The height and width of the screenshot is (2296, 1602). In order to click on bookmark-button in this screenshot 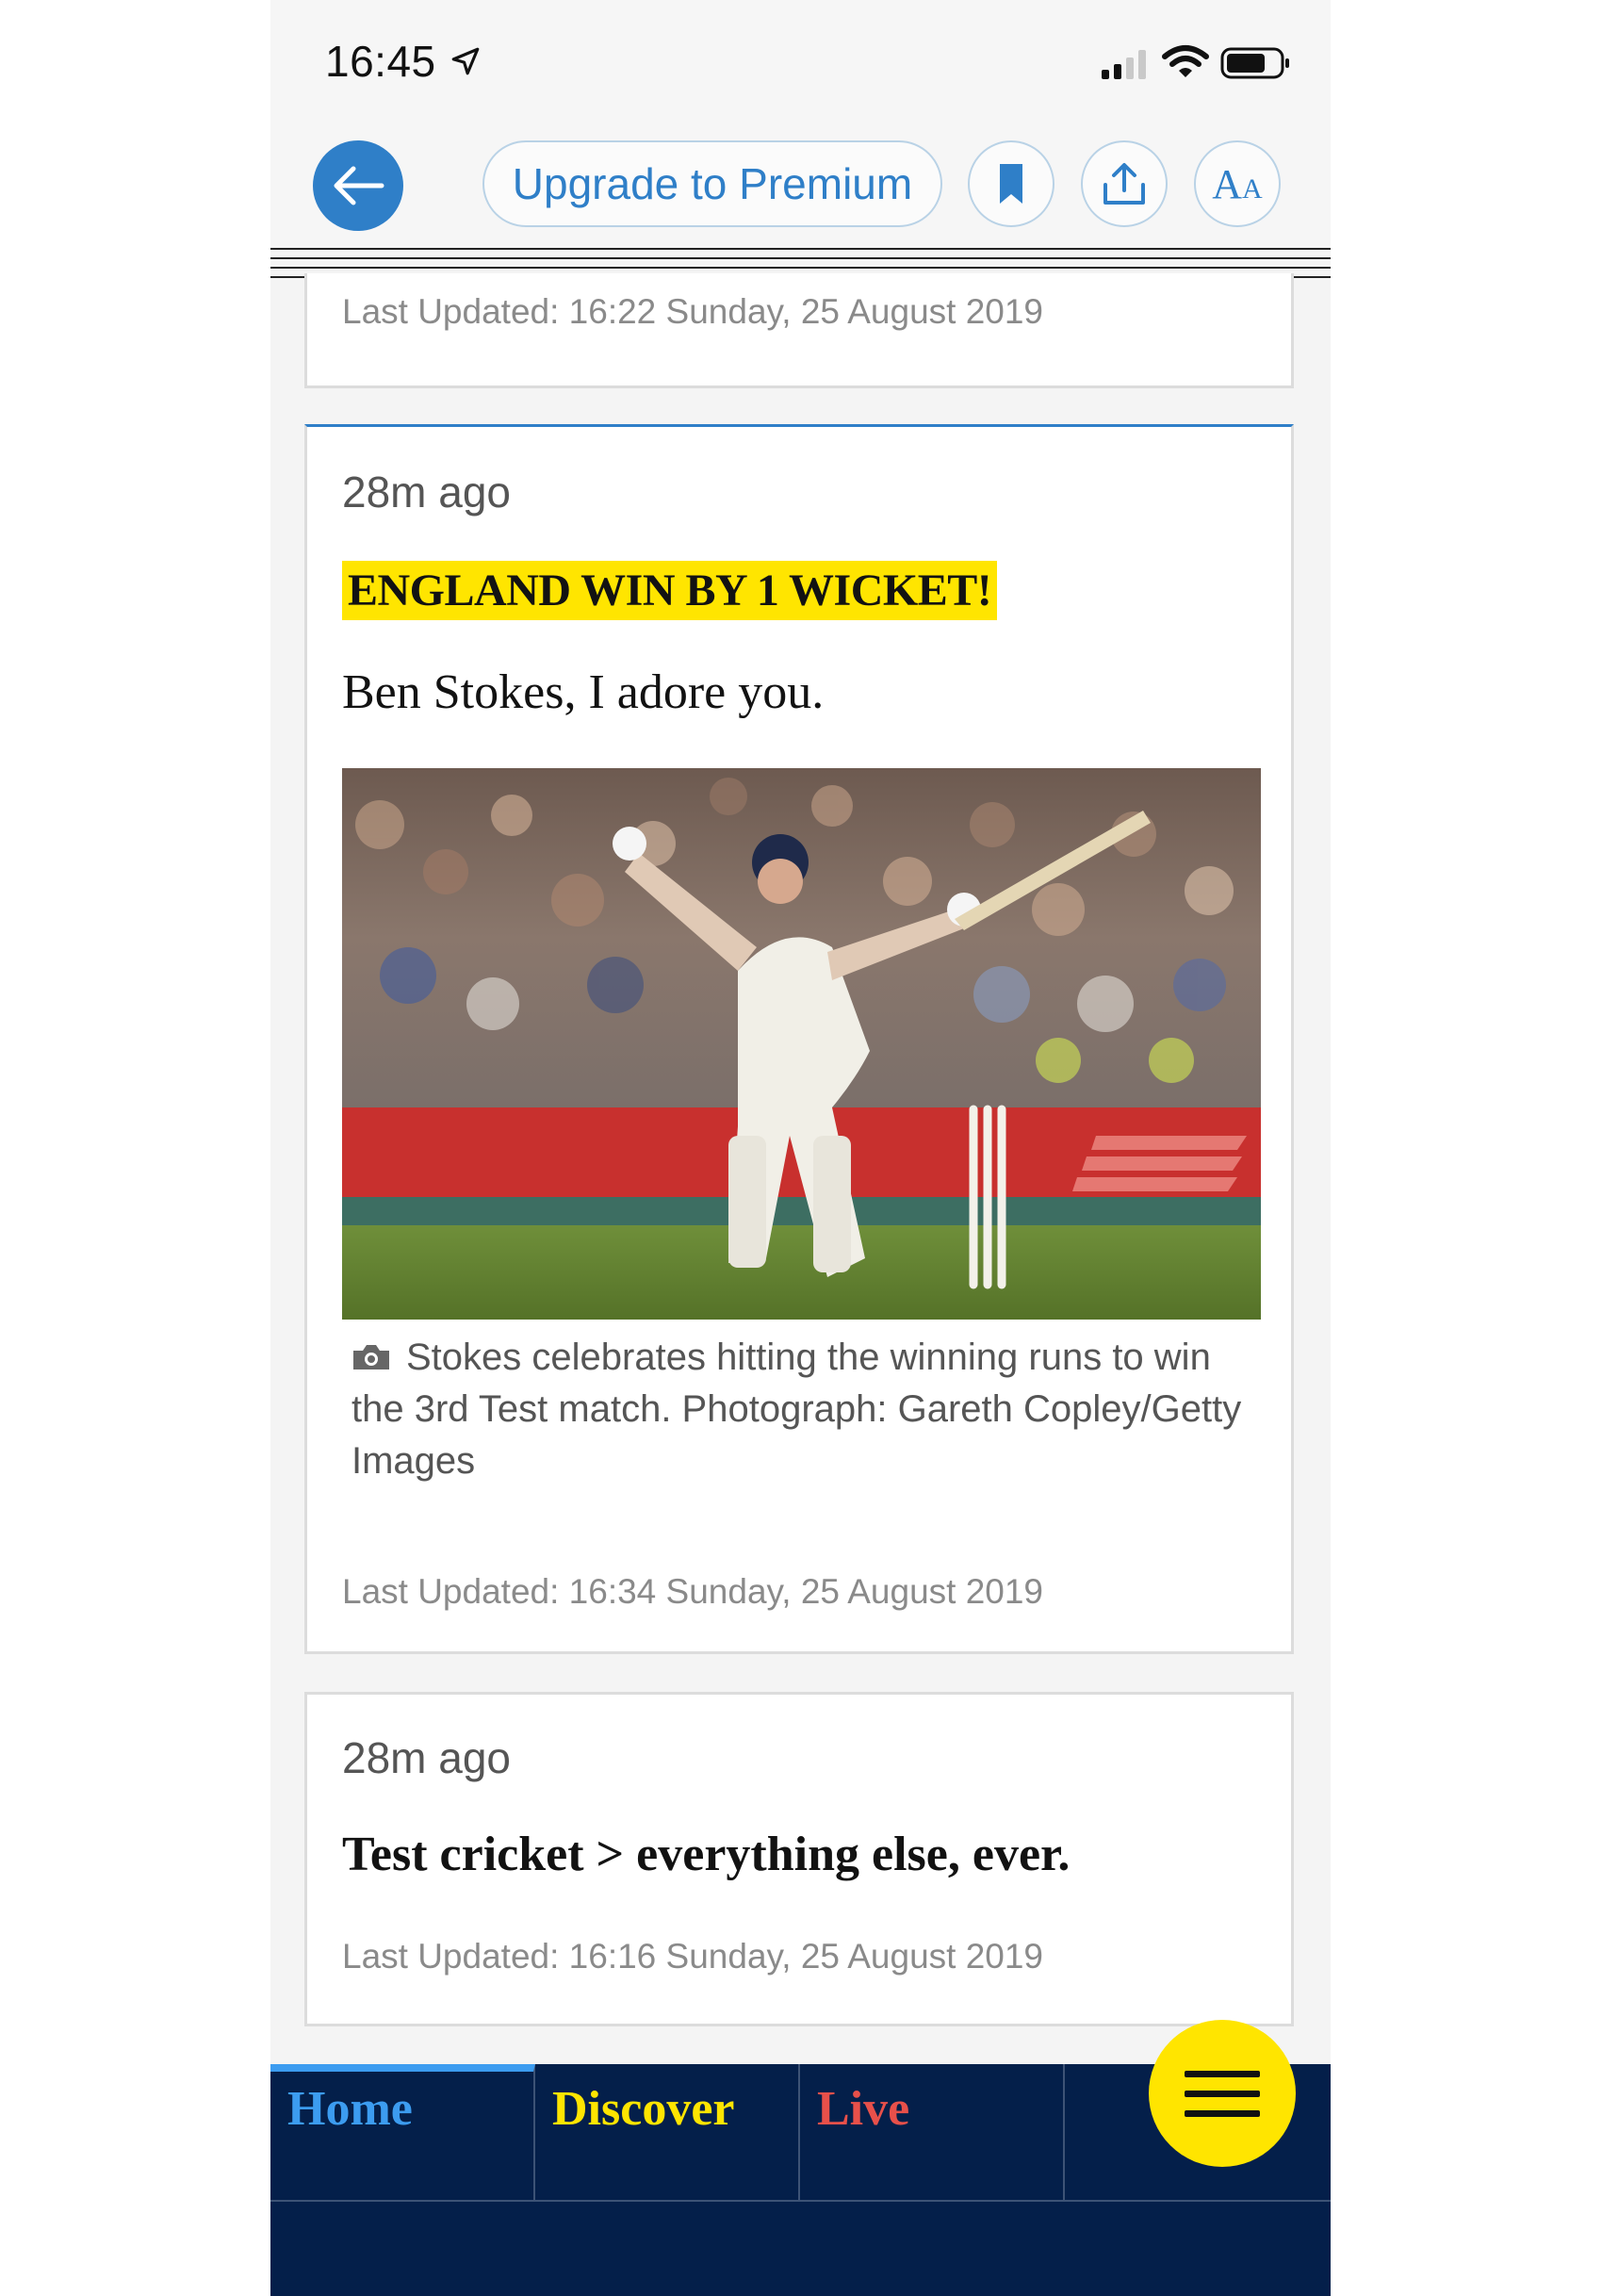, I will do `click(1011, 183)`.